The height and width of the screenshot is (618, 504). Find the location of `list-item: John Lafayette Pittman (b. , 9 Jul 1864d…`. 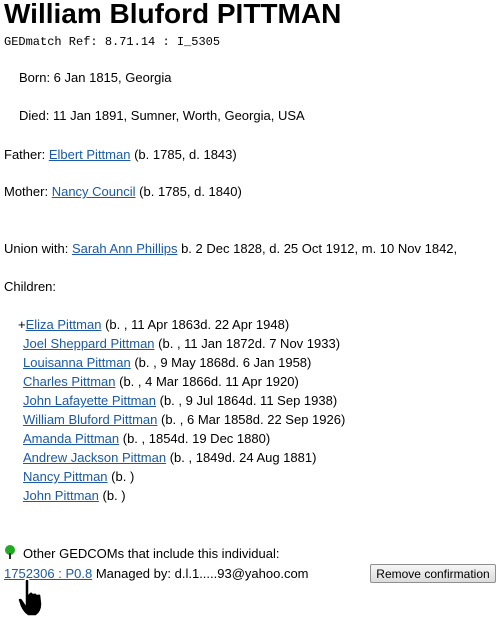

list-item: John Lafayette Pittman (b. , 9 Jul 1864d… is located at coordinates (180, 400).